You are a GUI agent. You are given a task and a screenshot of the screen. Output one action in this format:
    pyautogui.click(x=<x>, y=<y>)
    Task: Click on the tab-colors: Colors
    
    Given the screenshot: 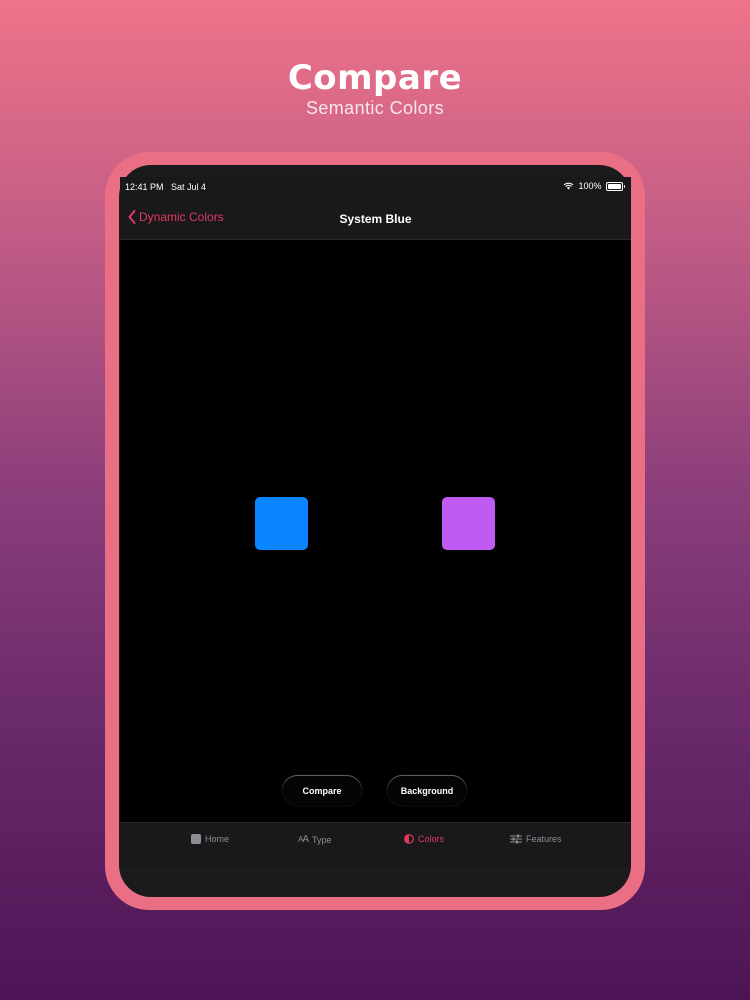 What is the action you would take?
    pyautogui.click(x=424, y=839)
    